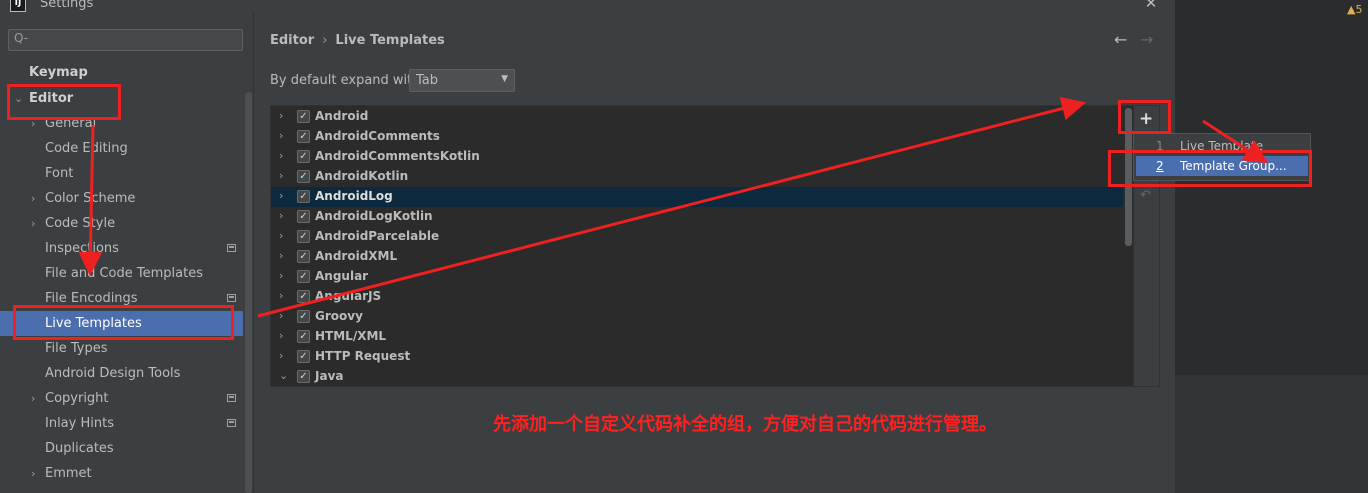  What do you see at coordinates (1359, 9) in the screenshot?
I see `warning-count: 5` at bounding box center [1359, 9].